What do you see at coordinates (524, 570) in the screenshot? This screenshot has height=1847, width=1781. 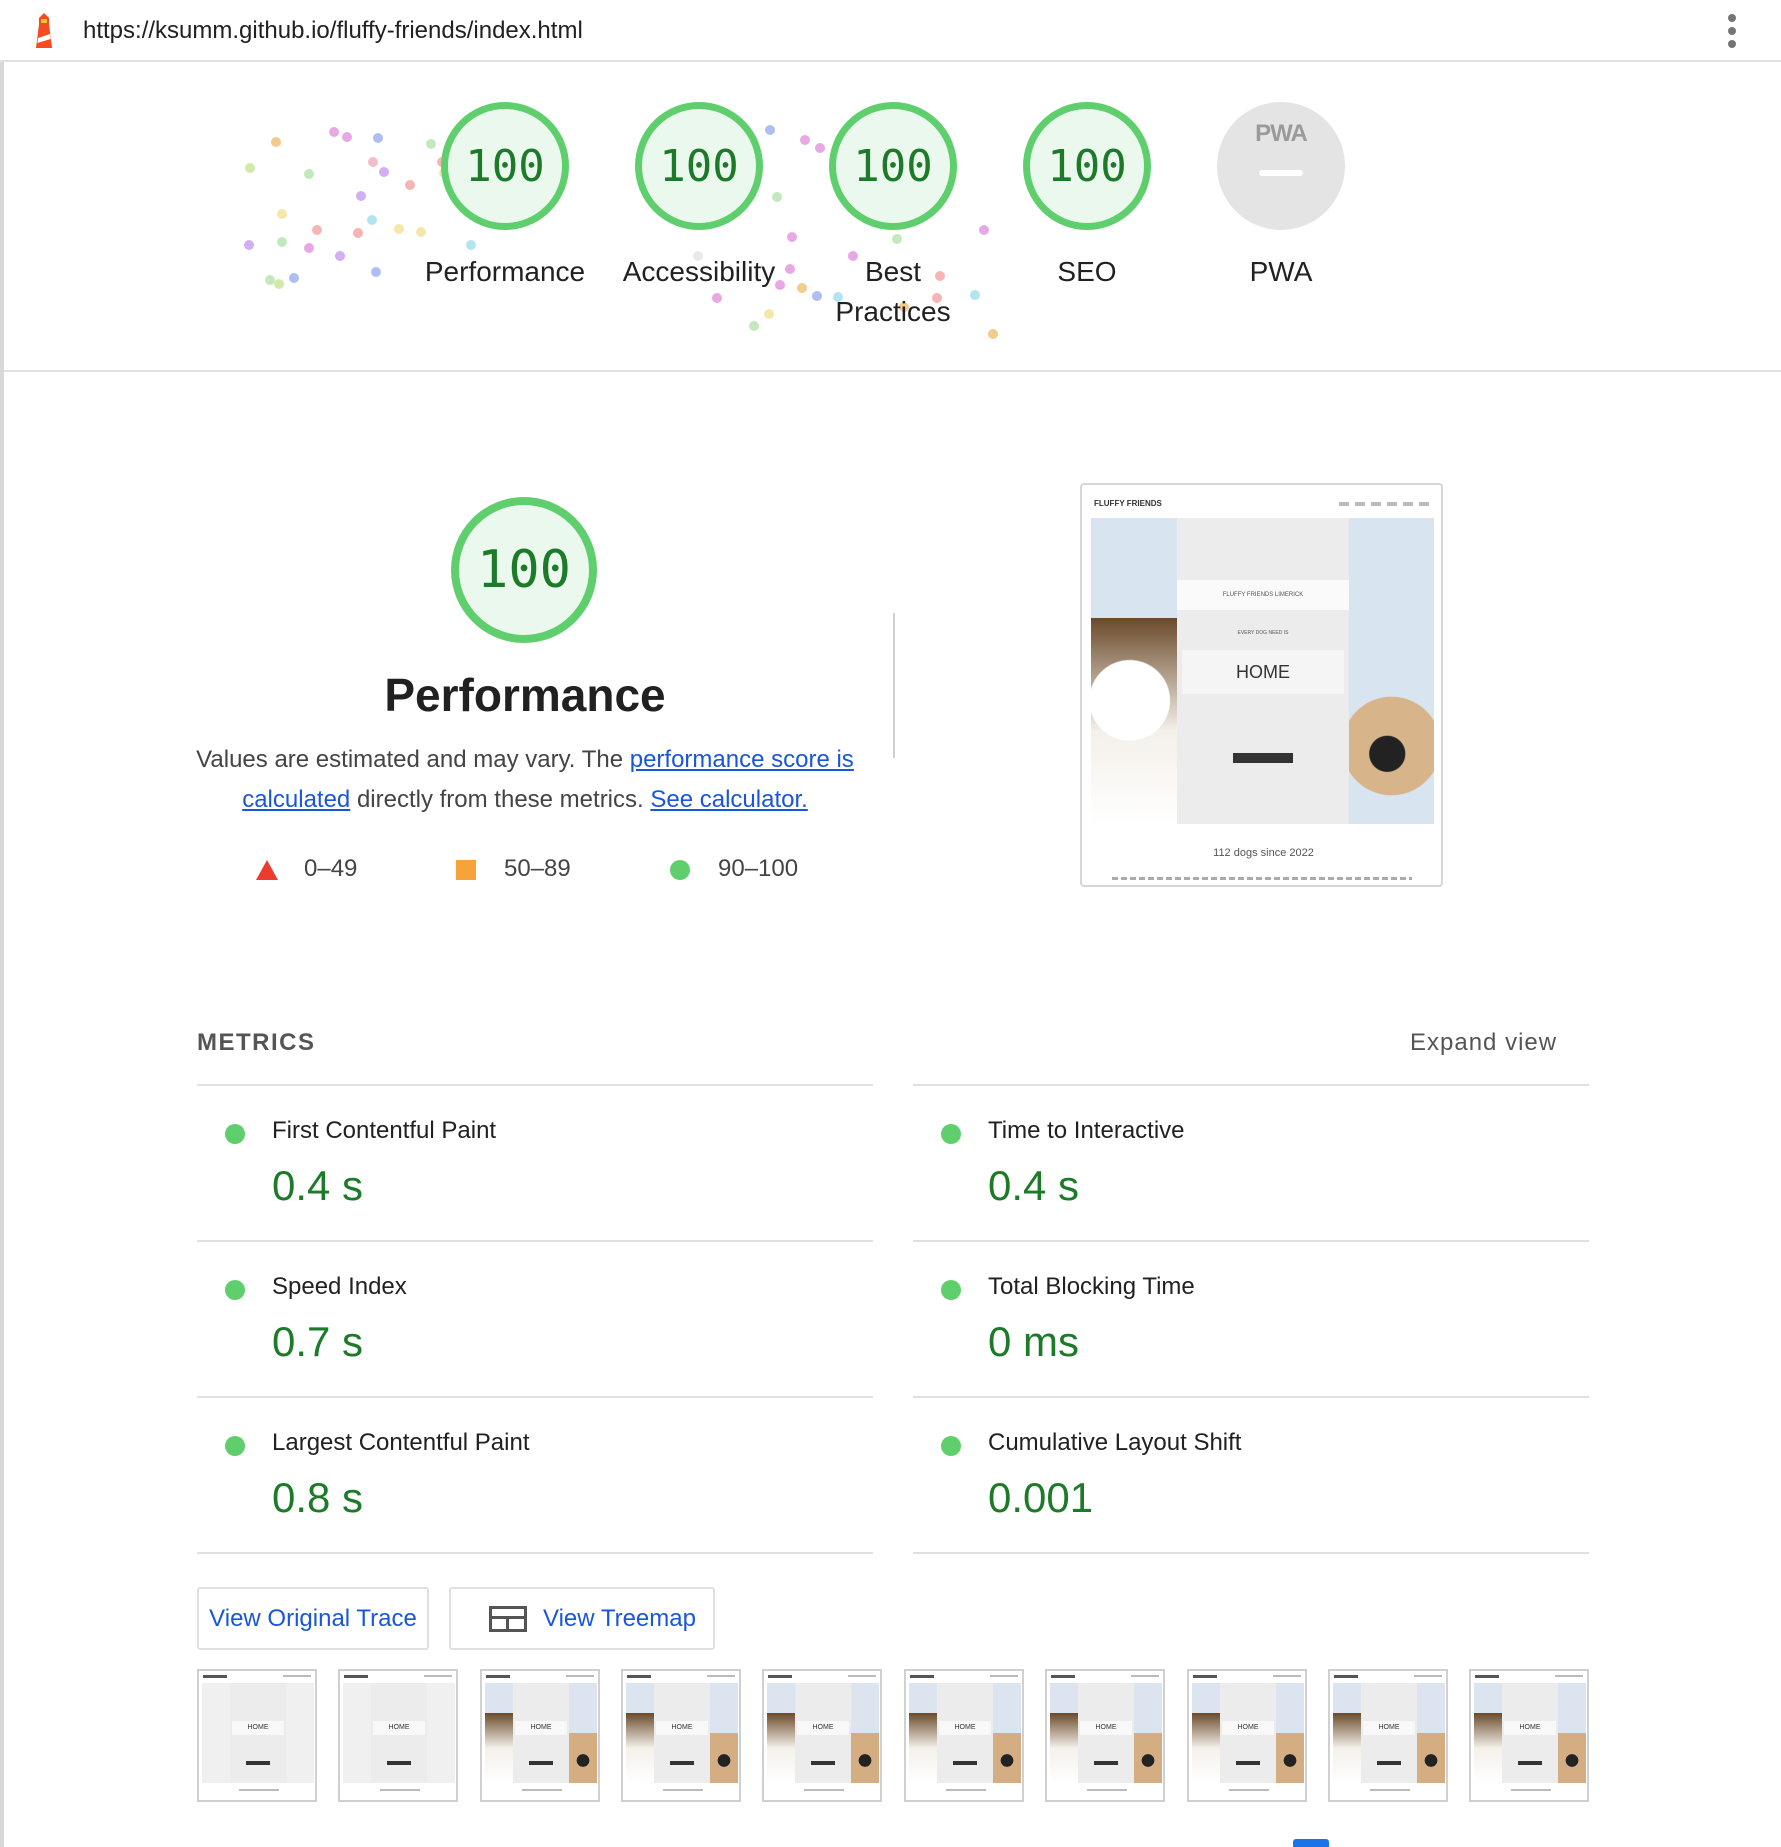 I see `performance-score-gauge: 100` at bounding box center [524, 570].